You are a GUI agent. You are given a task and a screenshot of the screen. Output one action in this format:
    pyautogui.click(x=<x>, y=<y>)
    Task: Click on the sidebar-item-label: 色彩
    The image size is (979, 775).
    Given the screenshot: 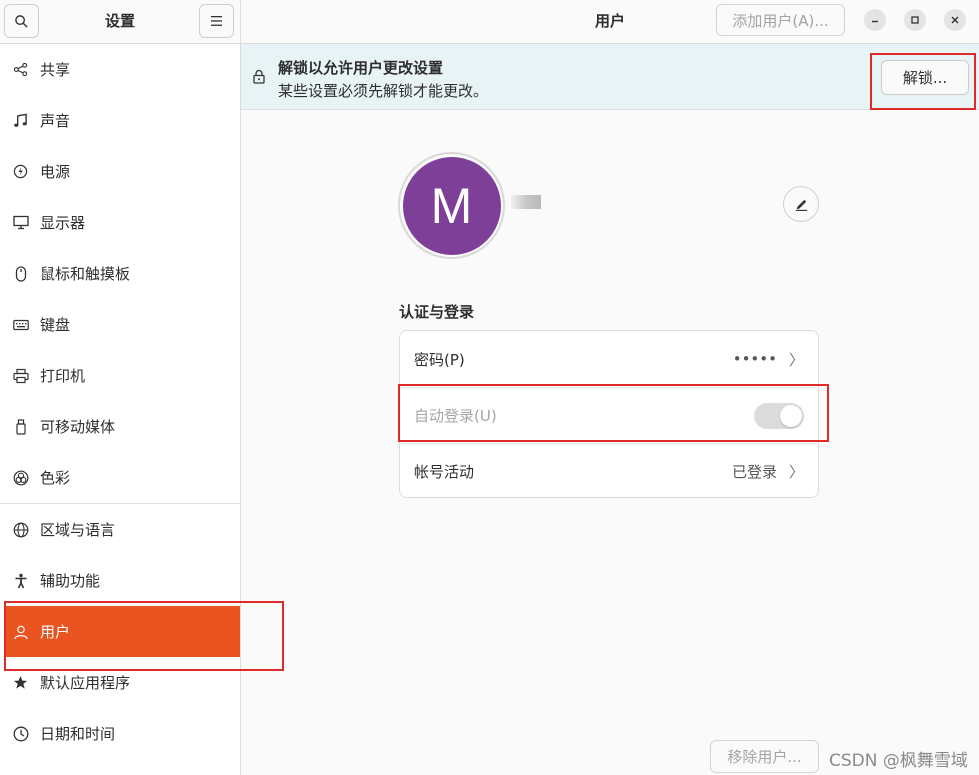 What is the action you would take?
    pyautogui.click(x=55, y=478)
    